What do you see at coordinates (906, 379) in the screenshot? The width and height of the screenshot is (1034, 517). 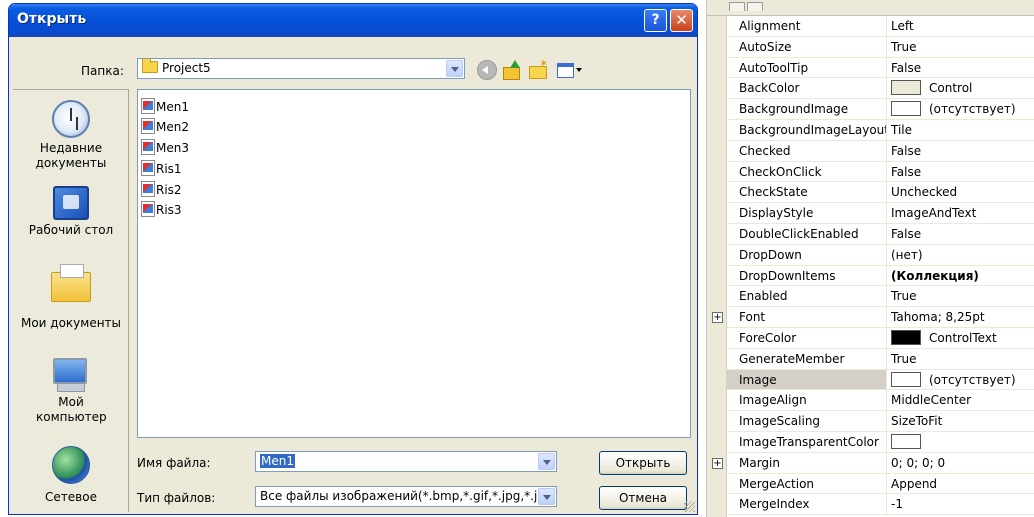 I see `color-swatch-icon` at bounding box center [906, 379].